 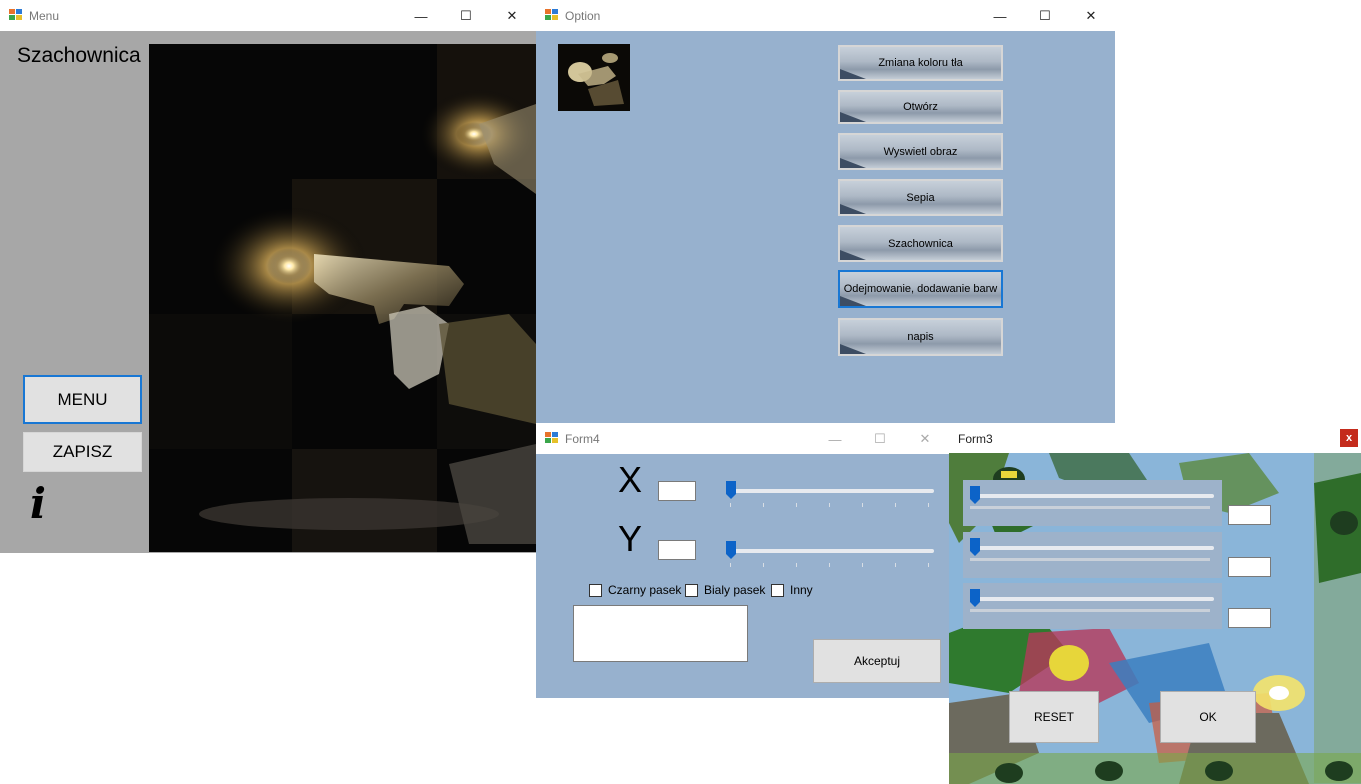 I want to click on black-stripe-checkbox: Czarny pasek, so click(x=635, y=590).